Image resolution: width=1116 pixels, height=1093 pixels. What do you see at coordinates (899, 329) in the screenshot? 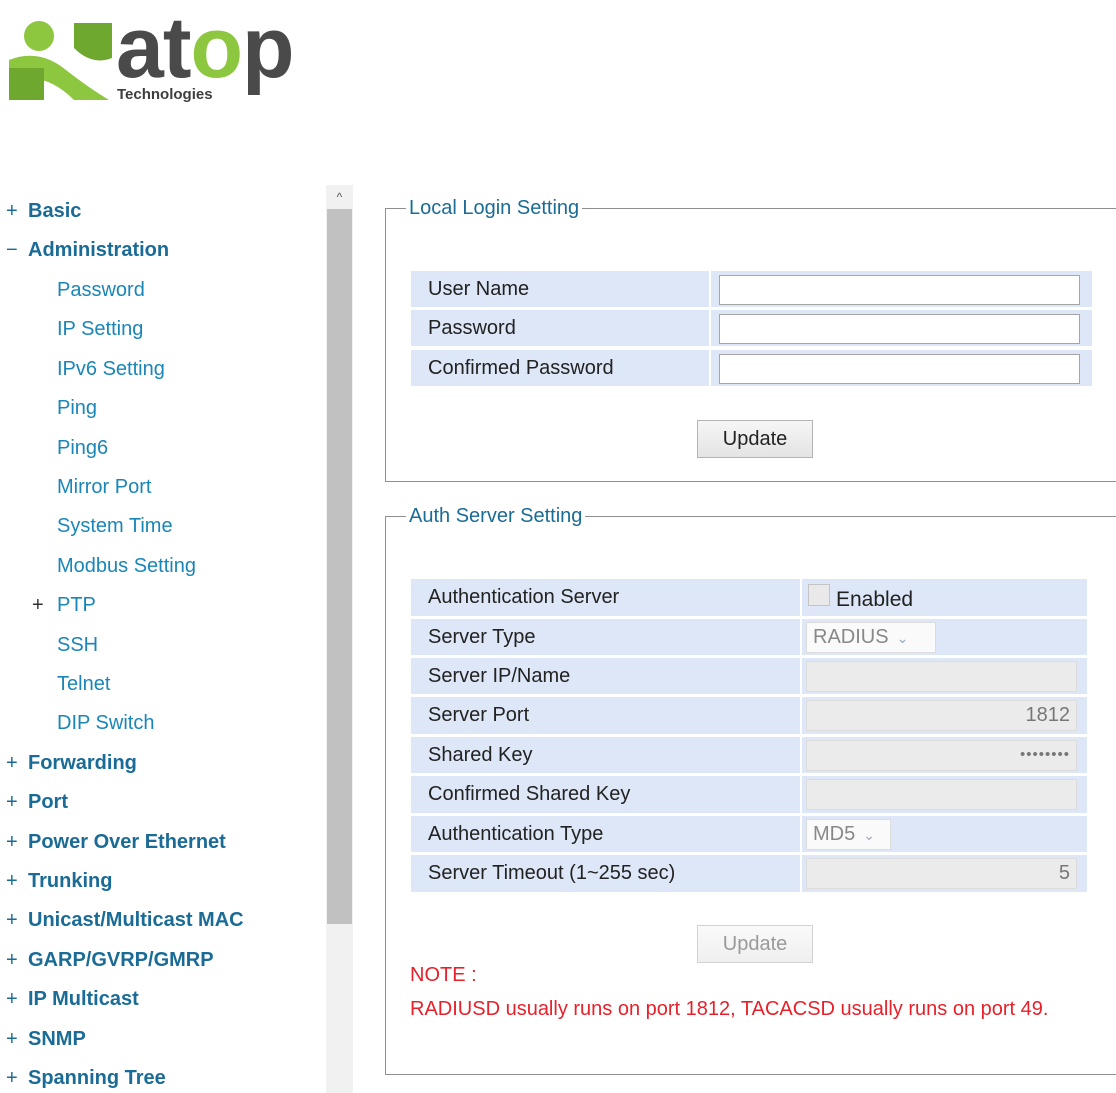
I see `password-input` at bounding box center [899, 329].